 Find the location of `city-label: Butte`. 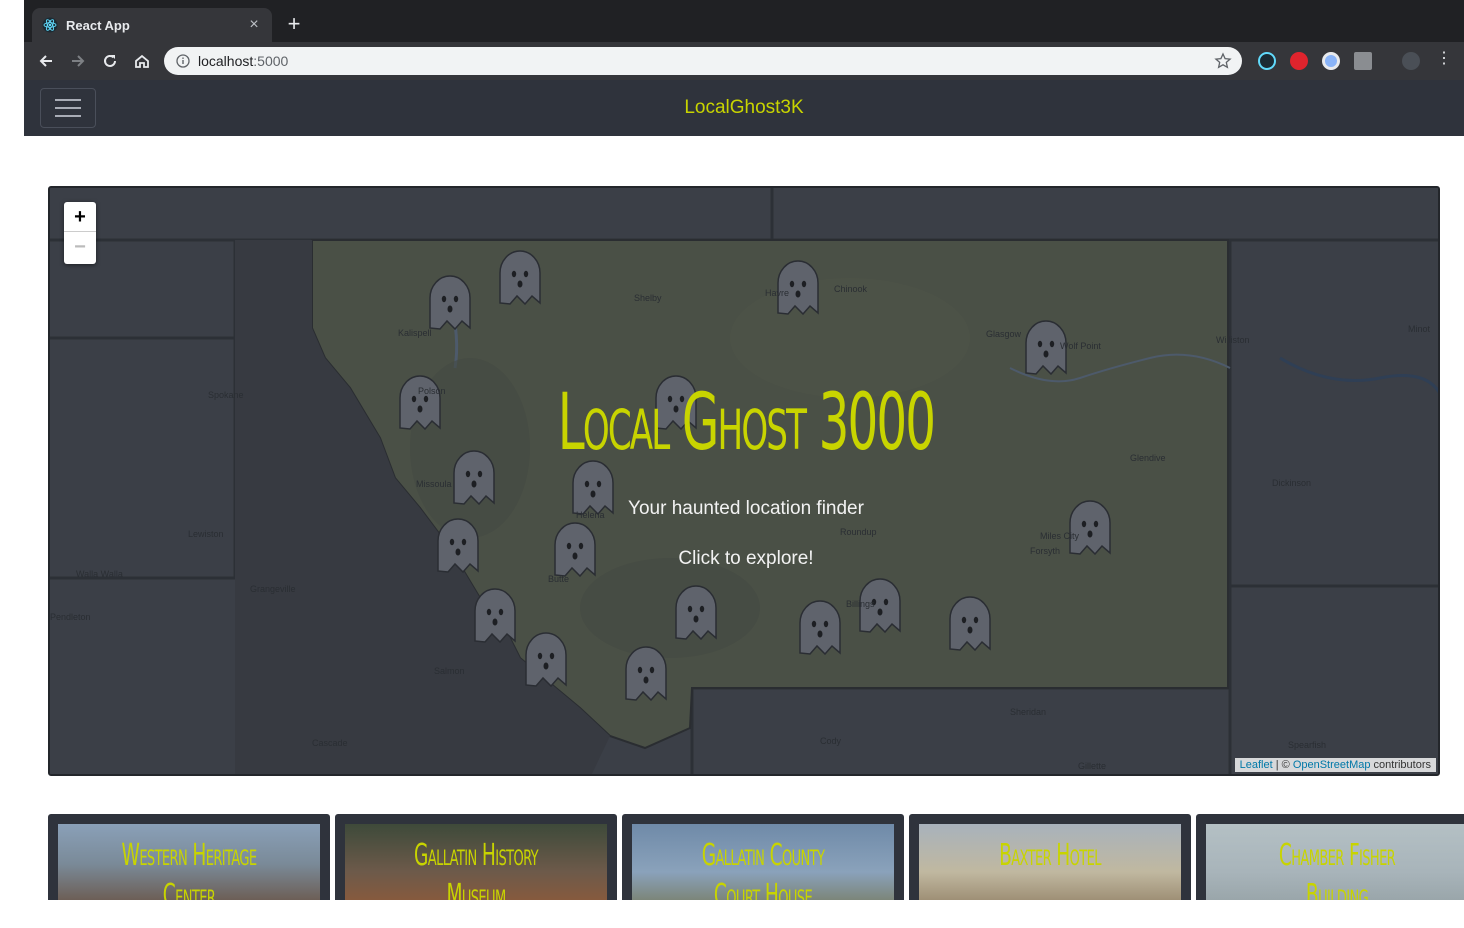

city-label: Butte is located at coordinates (559, 579).